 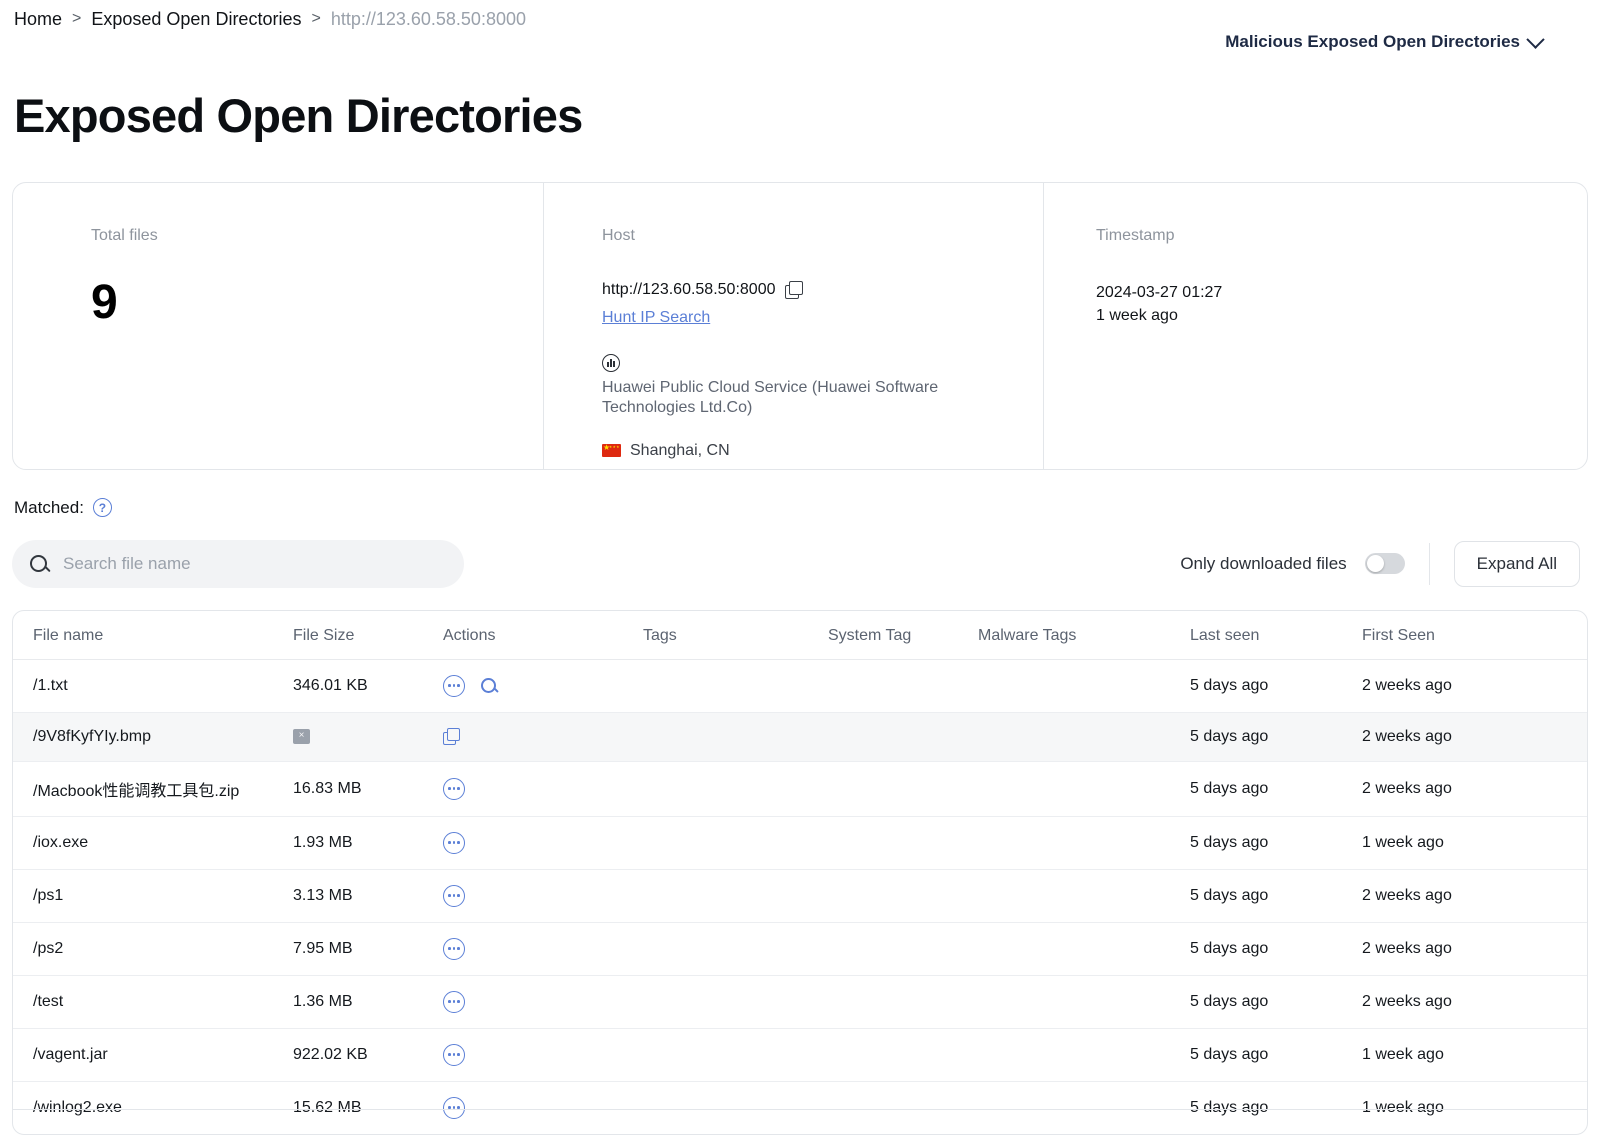 What do you see at coordinates (800, 686) in the screenshot?
I see `table-row: /1.txt 346.01 KB 5 days ago 2 weeks ago` at bounding box center [800, 686].